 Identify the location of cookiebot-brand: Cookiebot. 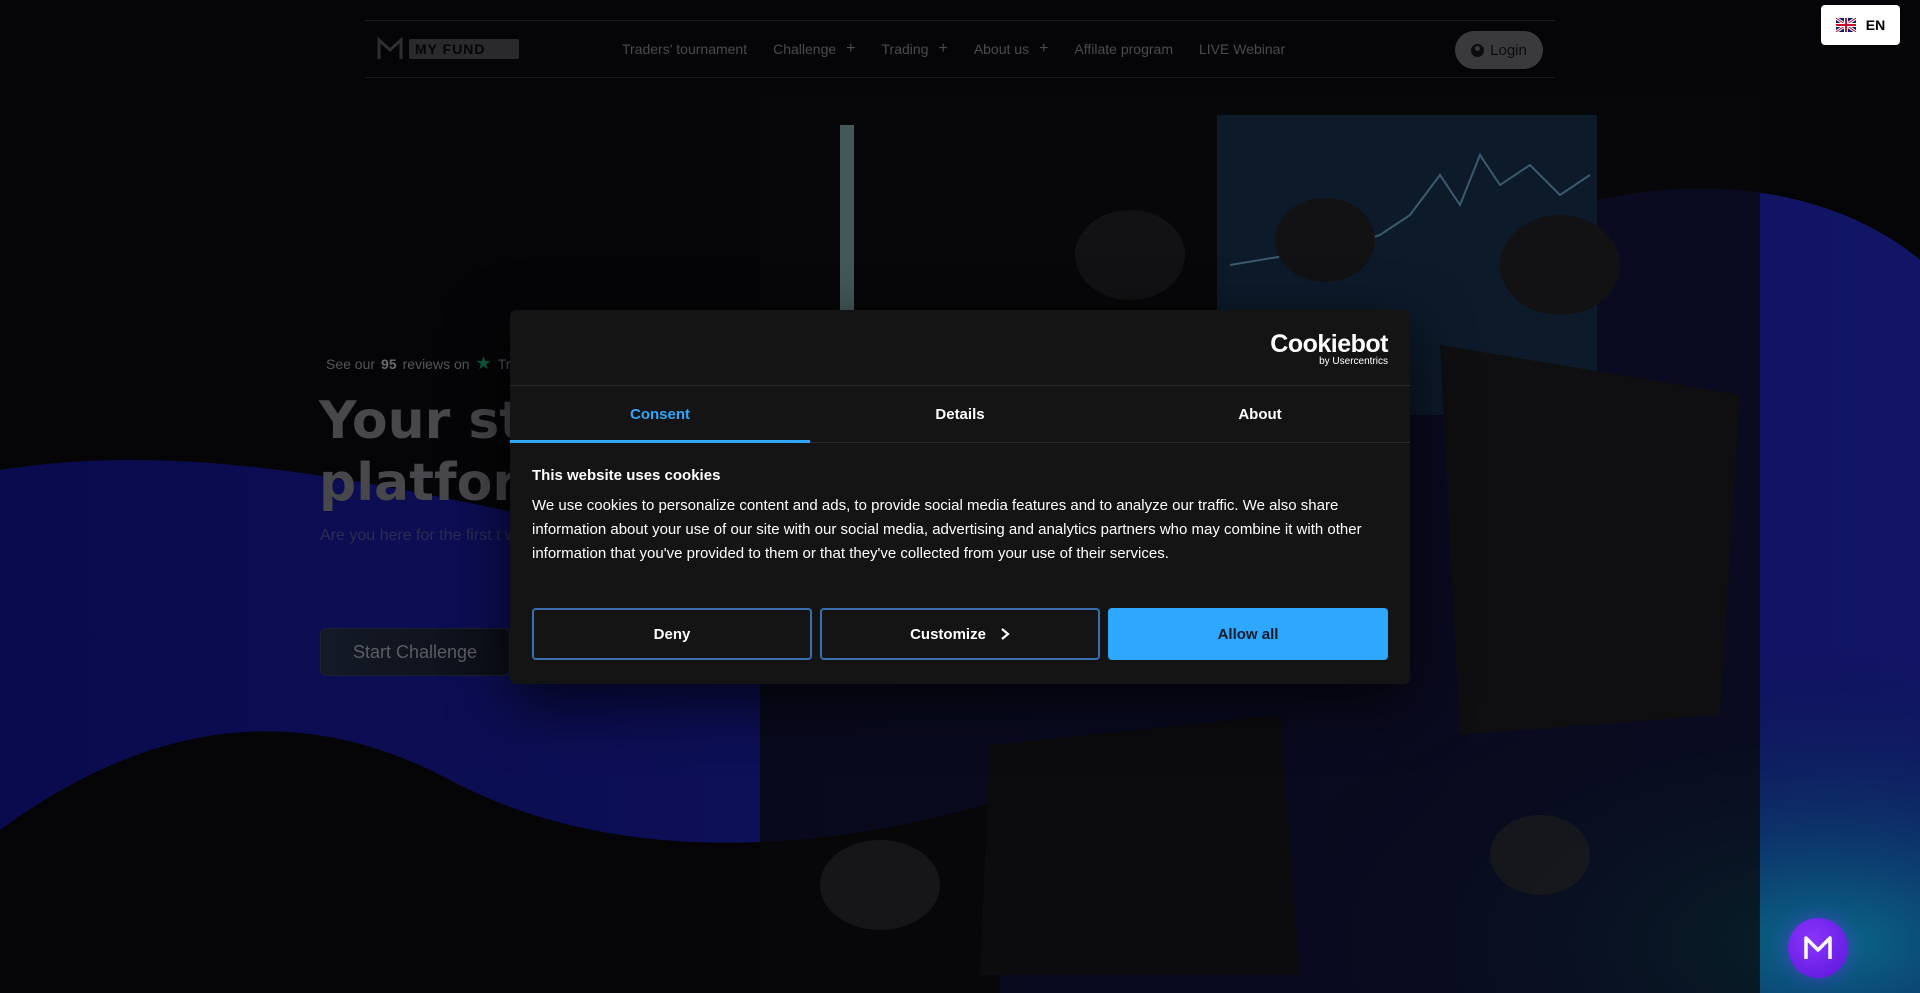
(1329, 344).